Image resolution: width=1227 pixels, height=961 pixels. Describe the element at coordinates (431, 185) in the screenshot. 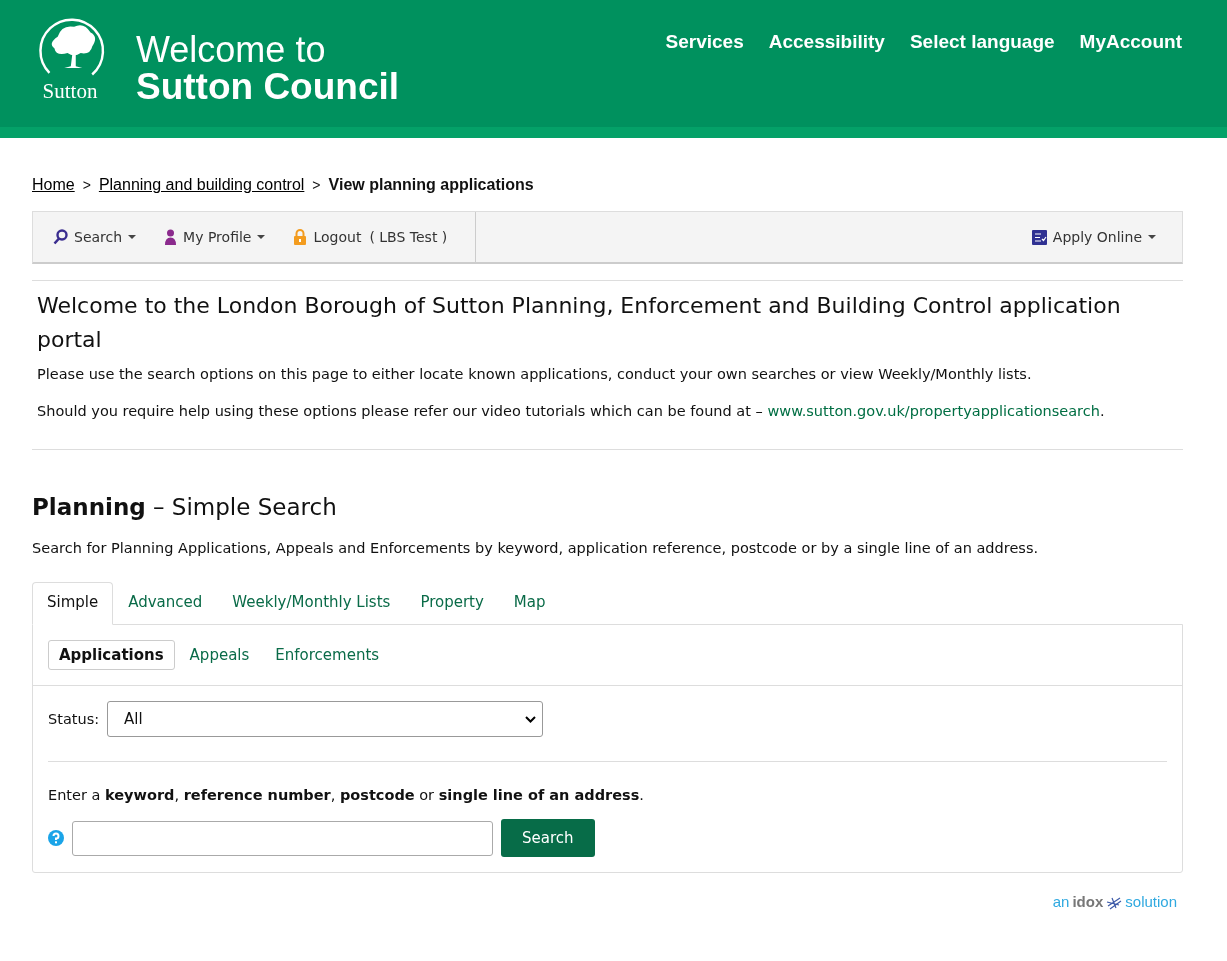

I see `breadcrumb-current: View planning applications` at that location.